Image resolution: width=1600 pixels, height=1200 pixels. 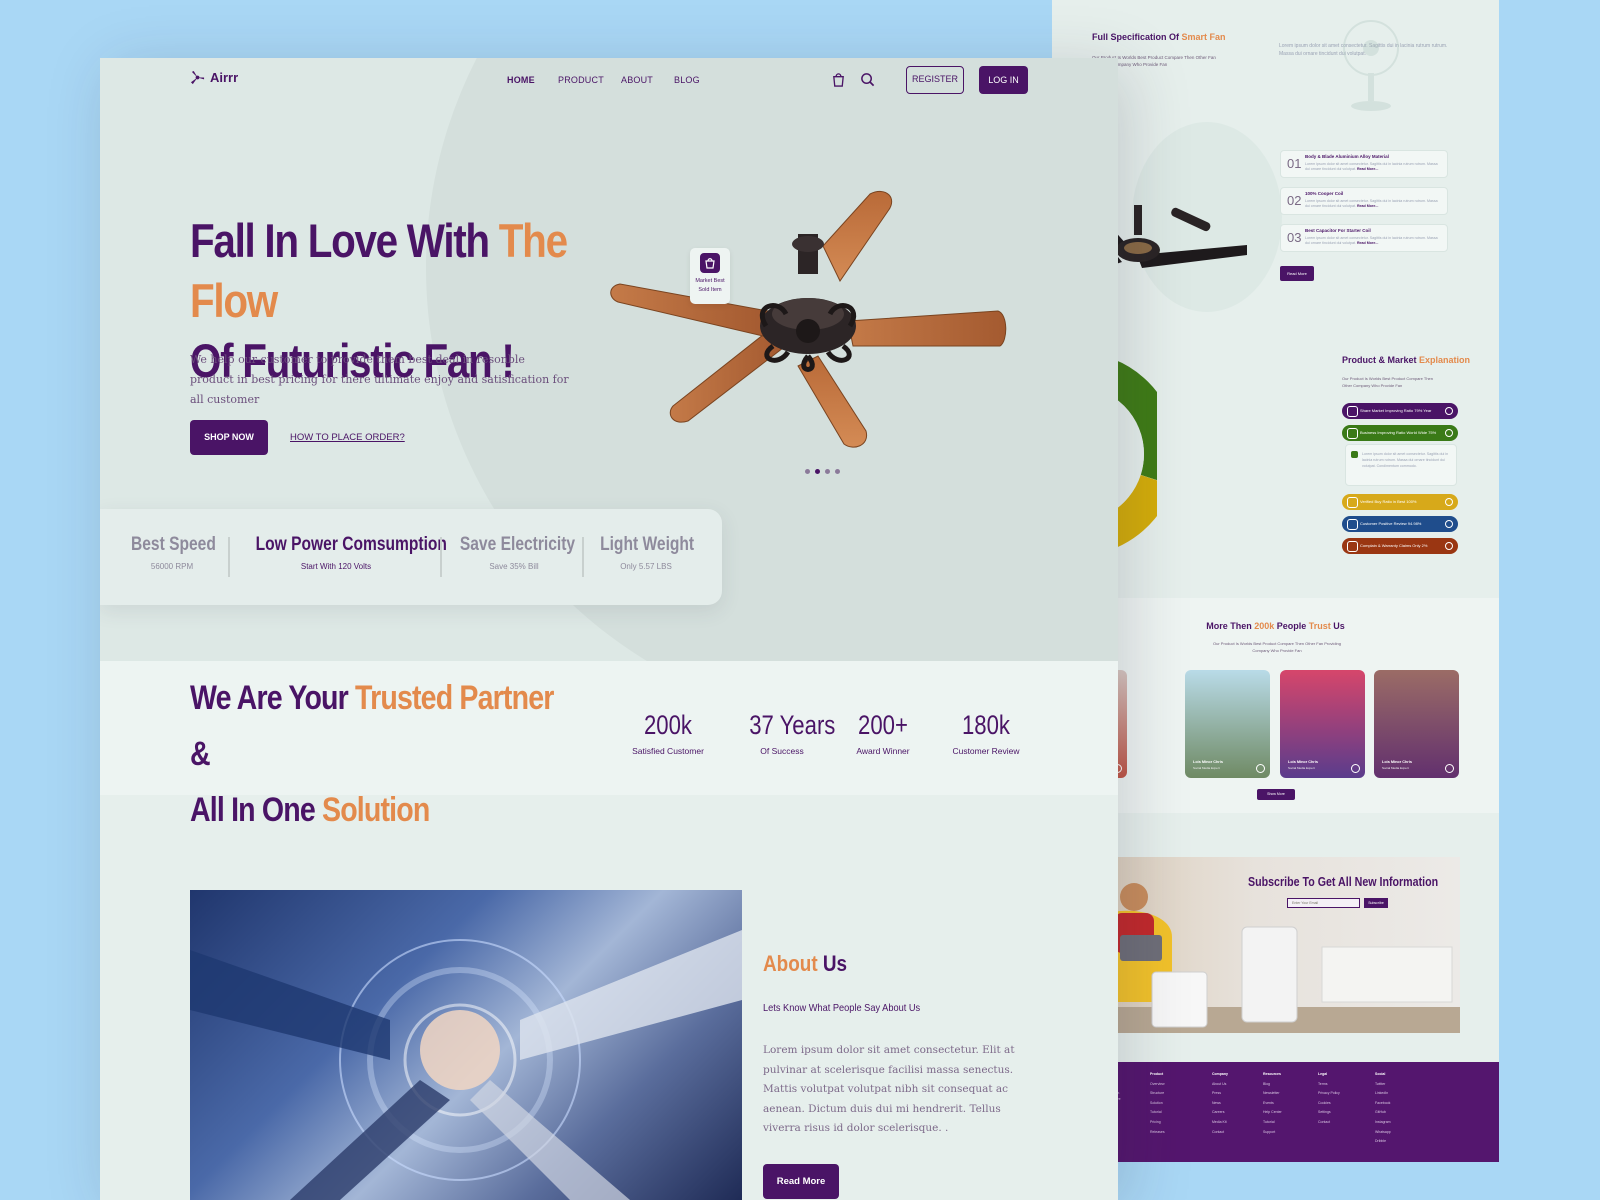 I want to click on how-to-order-link: HOW TO PLACE ORDER?, so click(x=347, y=437).